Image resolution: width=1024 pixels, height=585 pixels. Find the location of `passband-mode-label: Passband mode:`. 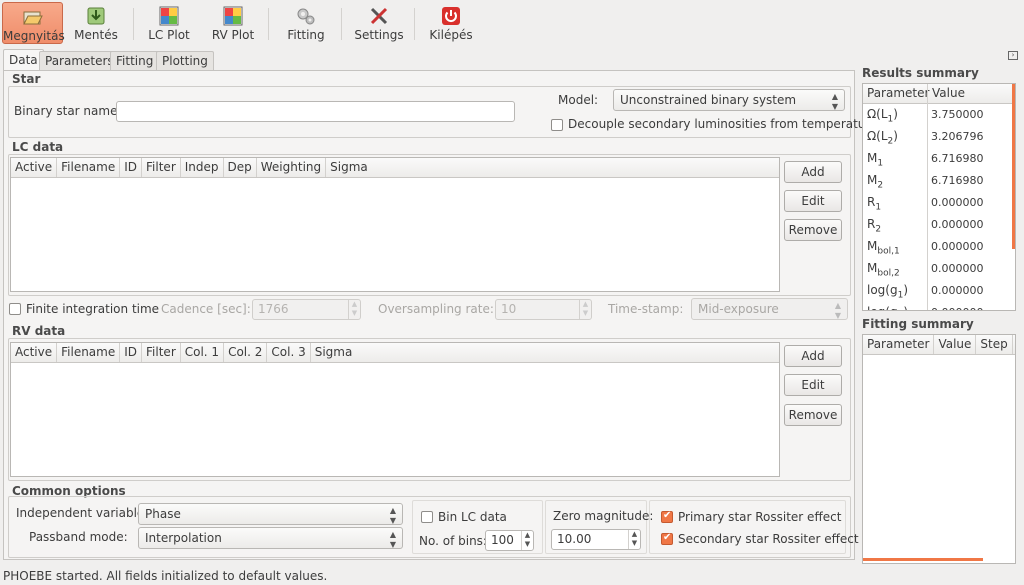

passband-mode-label: Passband mode: is located at coordinates (78, 537).